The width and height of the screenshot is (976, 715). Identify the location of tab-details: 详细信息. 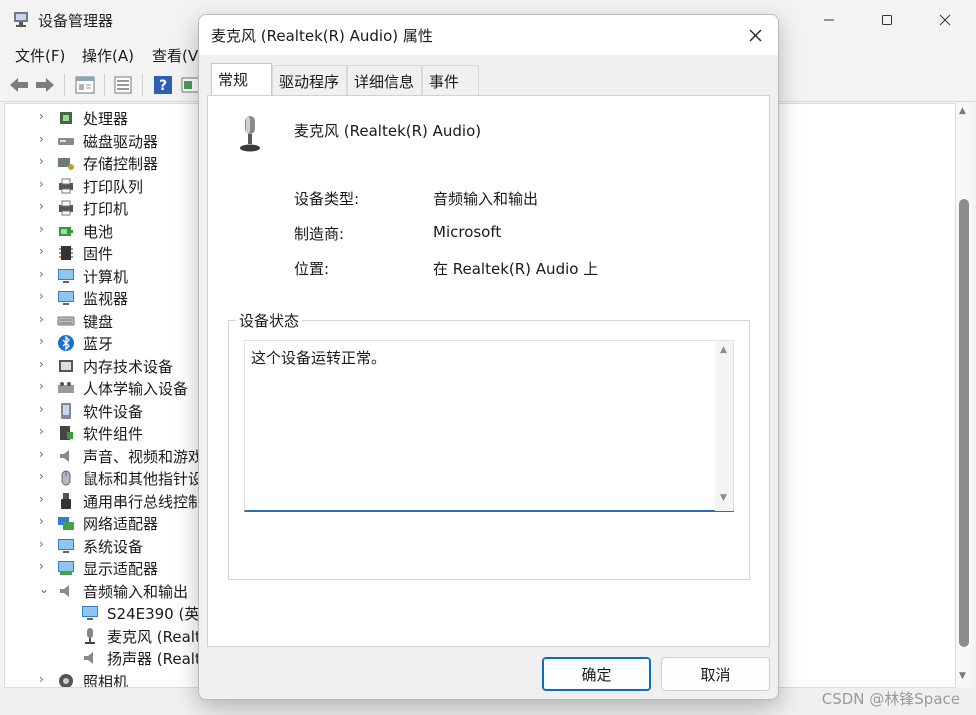
(384, 80).